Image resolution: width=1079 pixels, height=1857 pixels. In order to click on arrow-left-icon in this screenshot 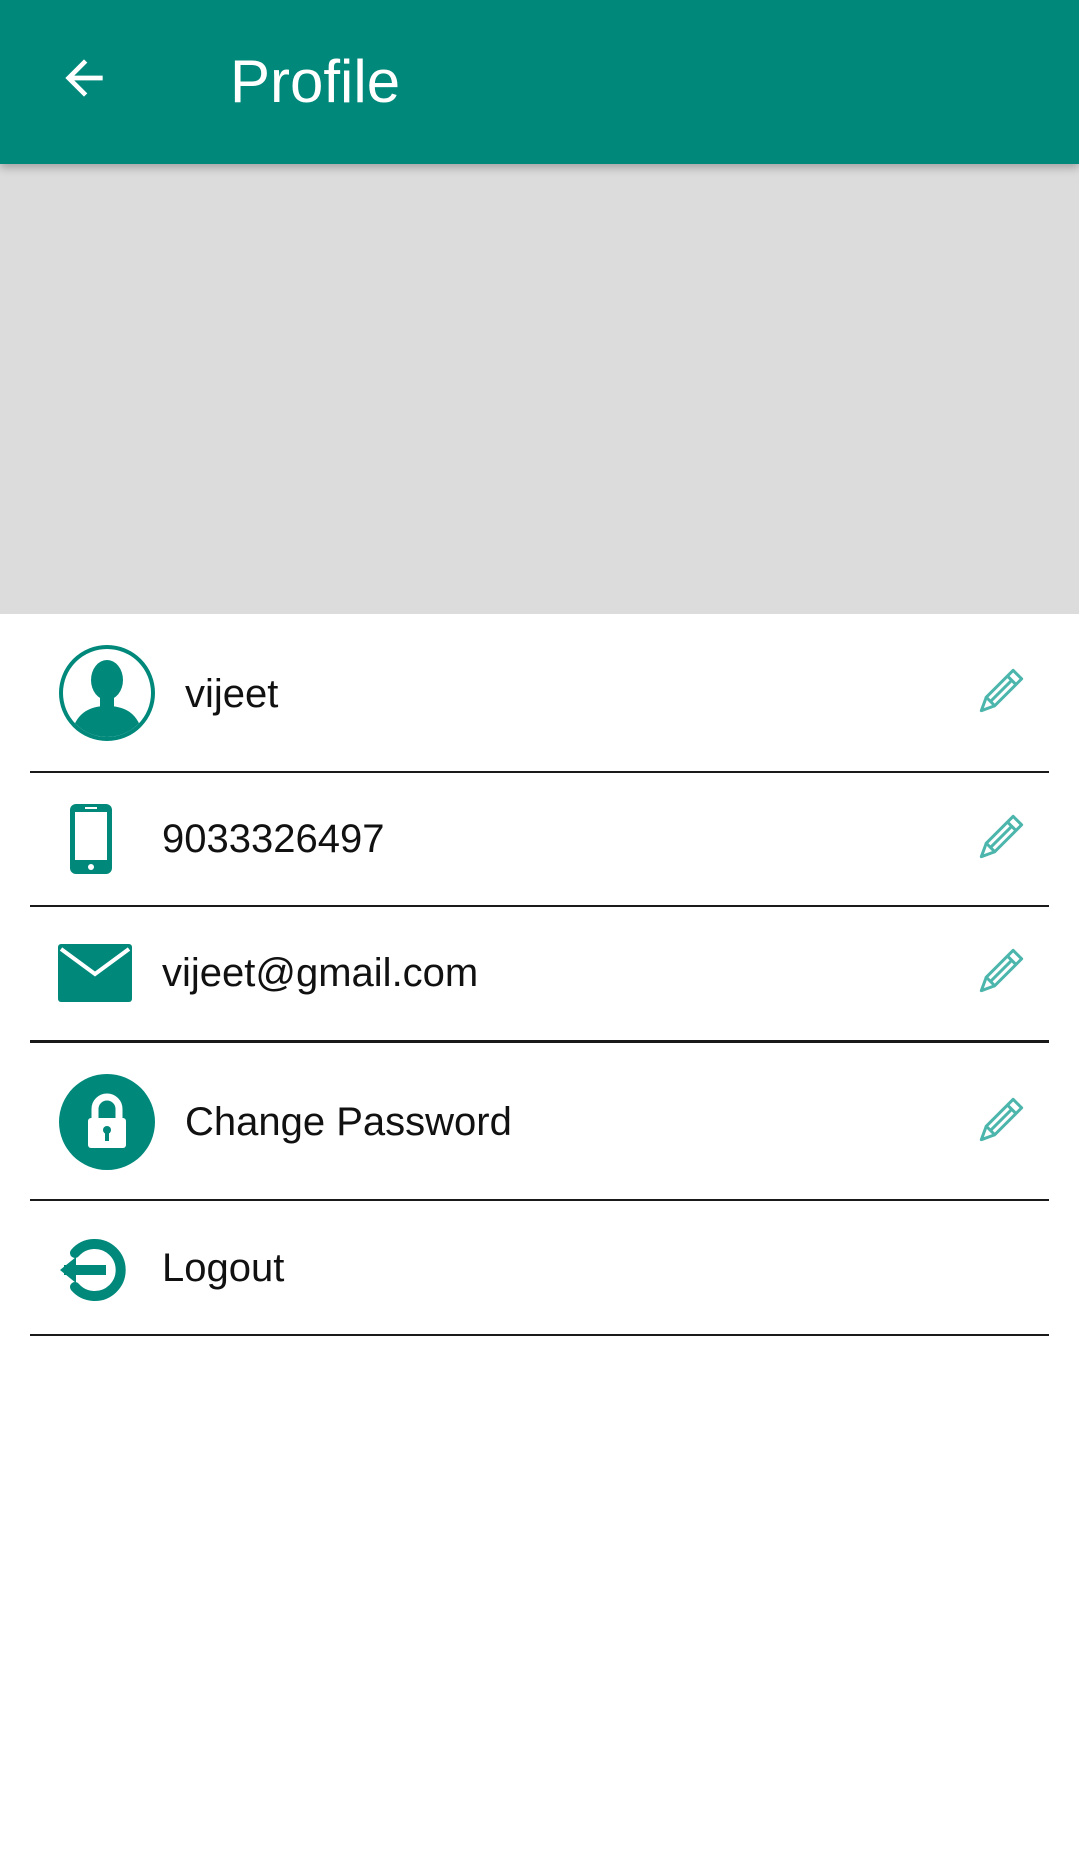, I will do `click(84, 78)`.